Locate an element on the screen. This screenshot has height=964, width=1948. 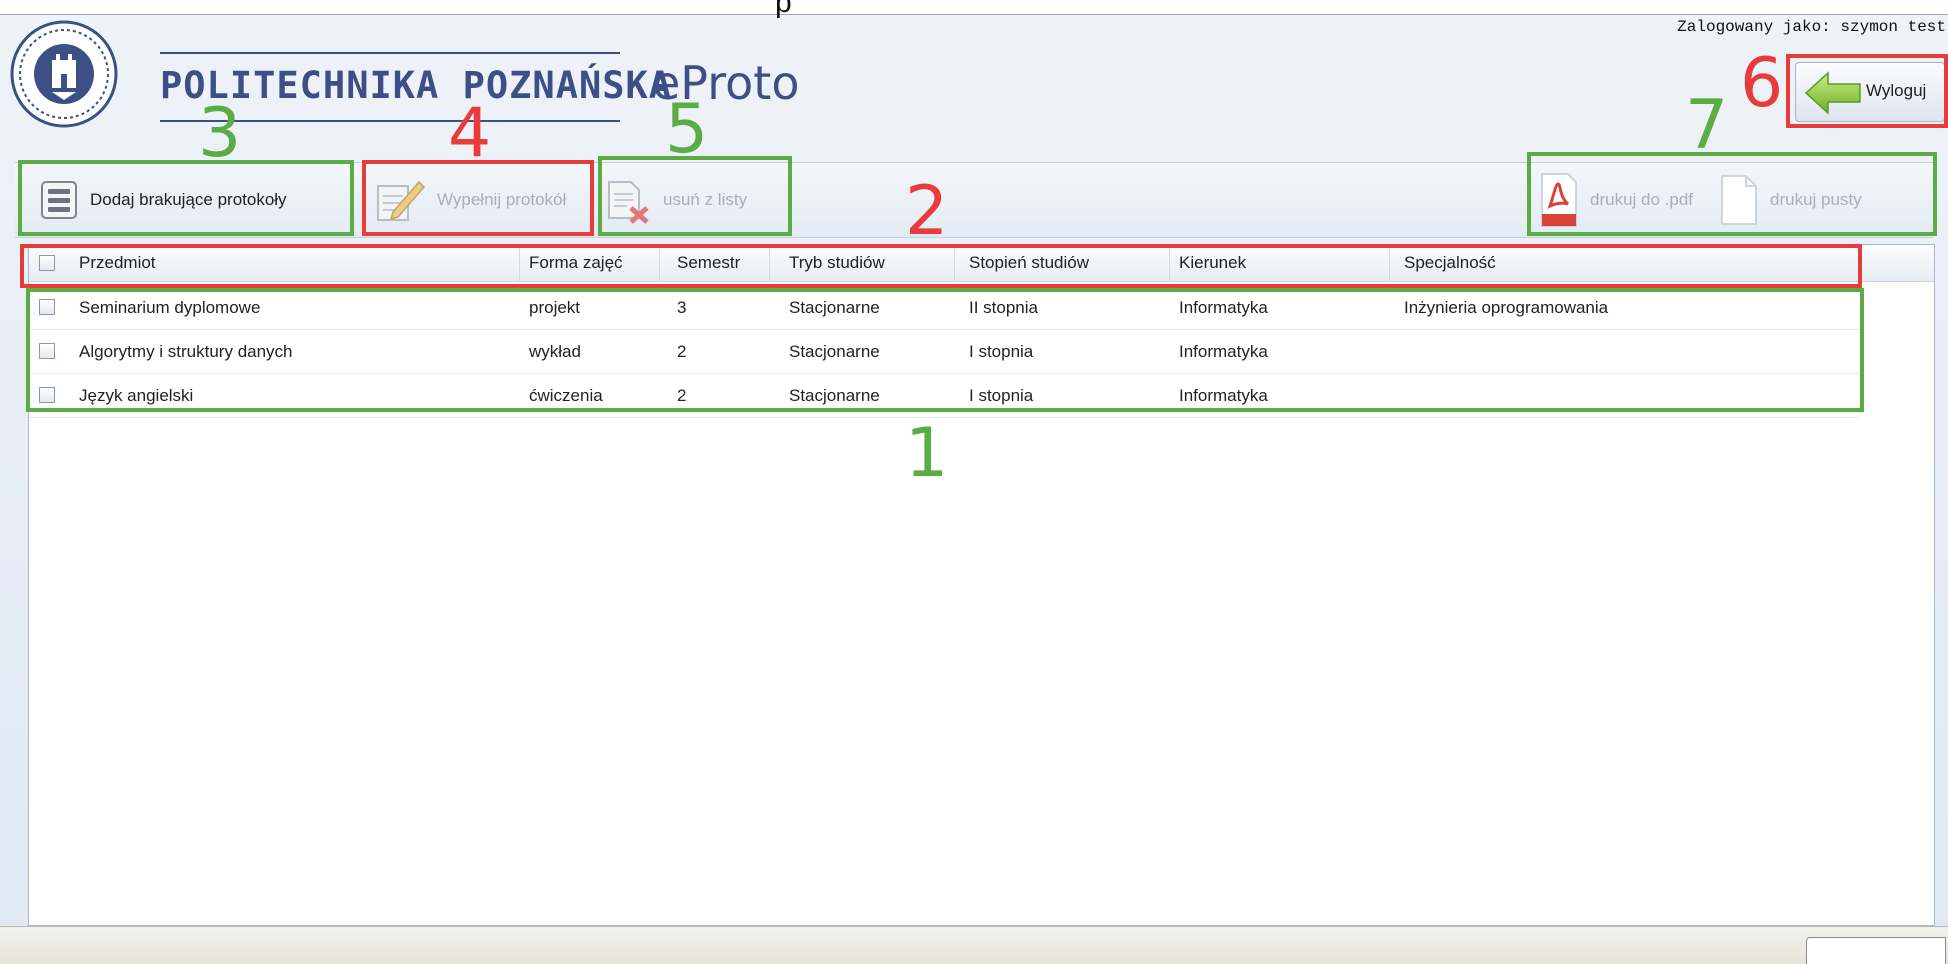
status-bar is located at coordinates (974, 945).